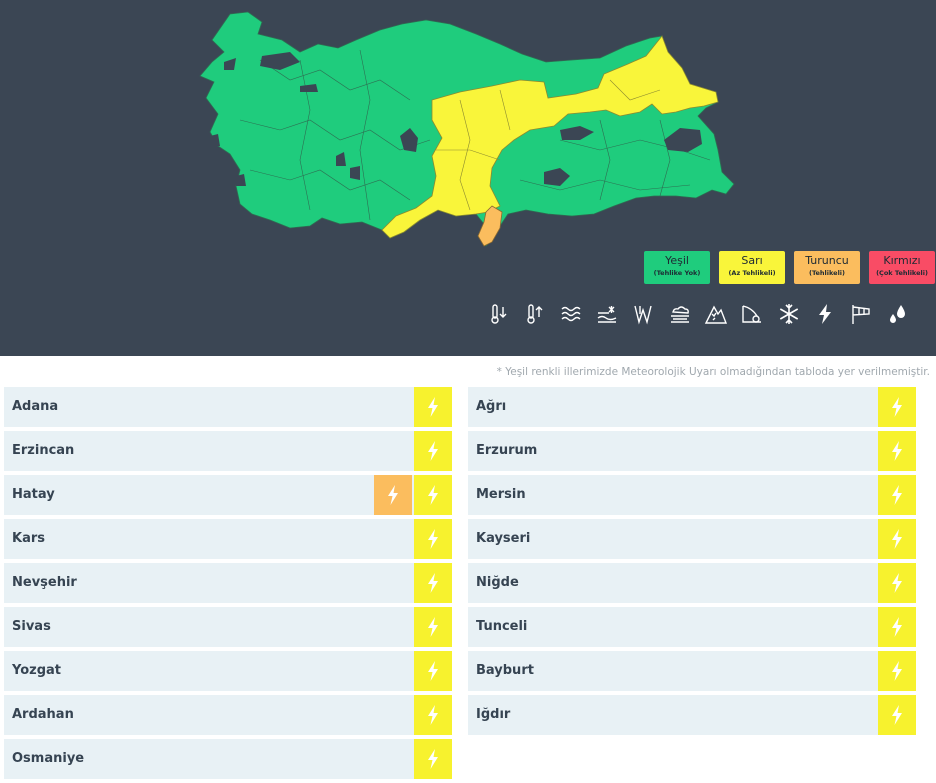  What do you see at coordinates (498, 314) in the screenshot?
I see `cold-temperature-icon` at bounding box center [498, 314].